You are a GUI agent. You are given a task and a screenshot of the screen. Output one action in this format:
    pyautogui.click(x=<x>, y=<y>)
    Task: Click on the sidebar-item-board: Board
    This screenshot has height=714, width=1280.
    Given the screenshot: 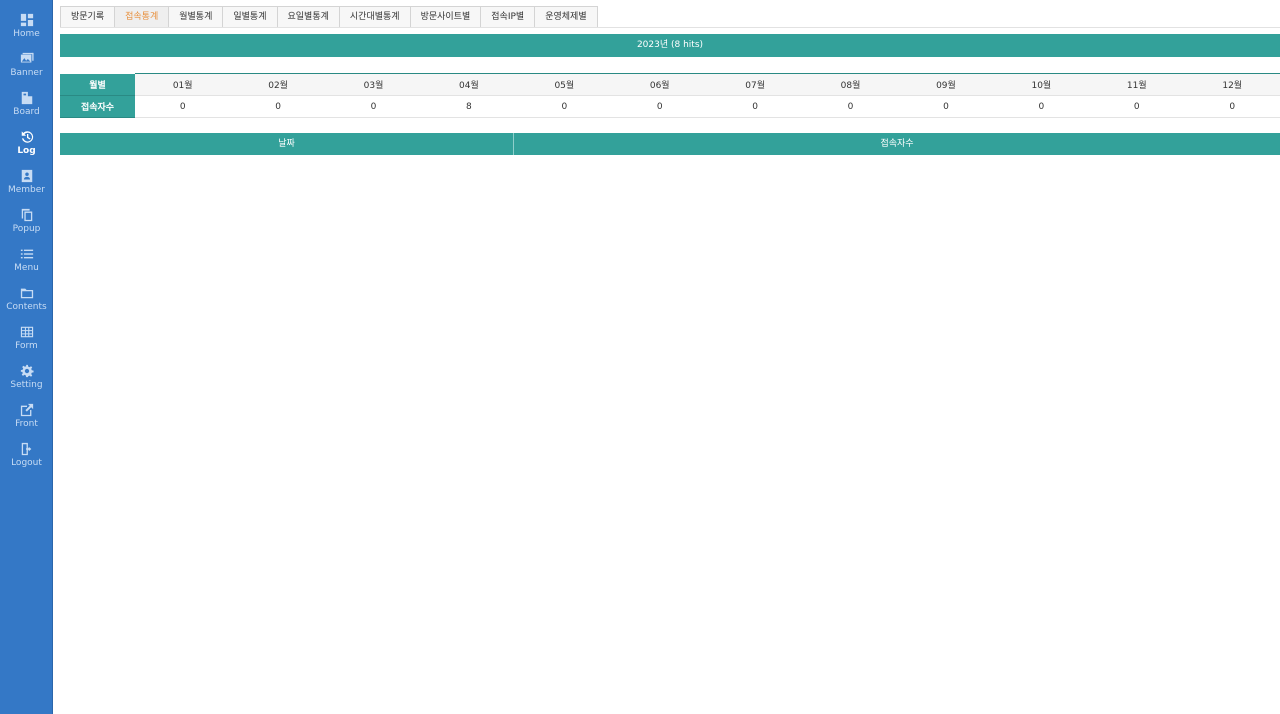 What is the action you would take?
    pyautogui.click(x=26, y=105)
    